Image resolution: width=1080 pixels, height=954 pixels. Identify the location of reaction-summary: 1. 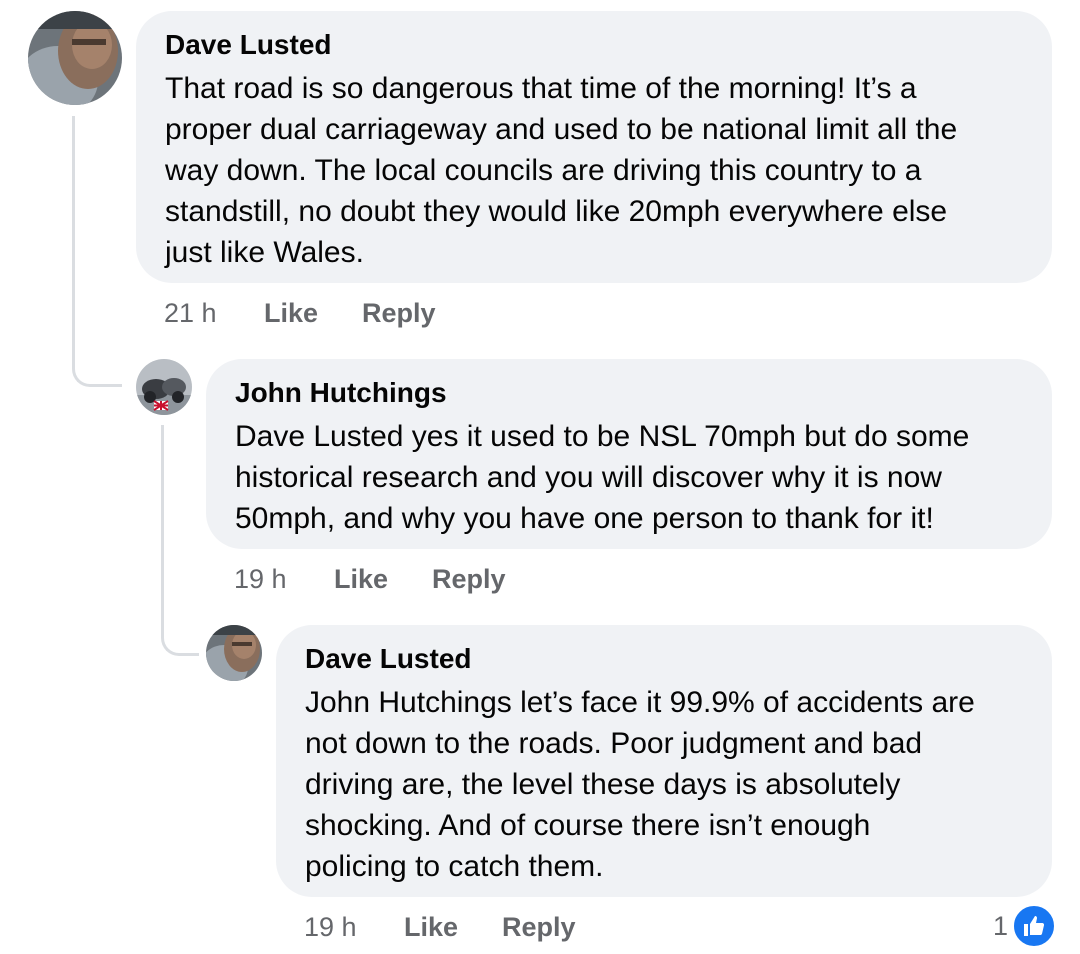
(1024, 926).